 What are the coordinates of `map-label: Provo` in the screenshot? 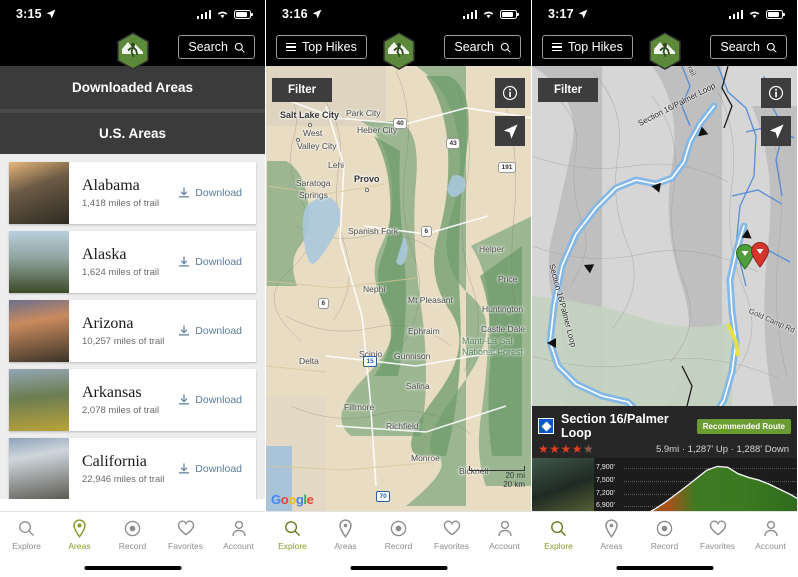 It's located at (367, 179).